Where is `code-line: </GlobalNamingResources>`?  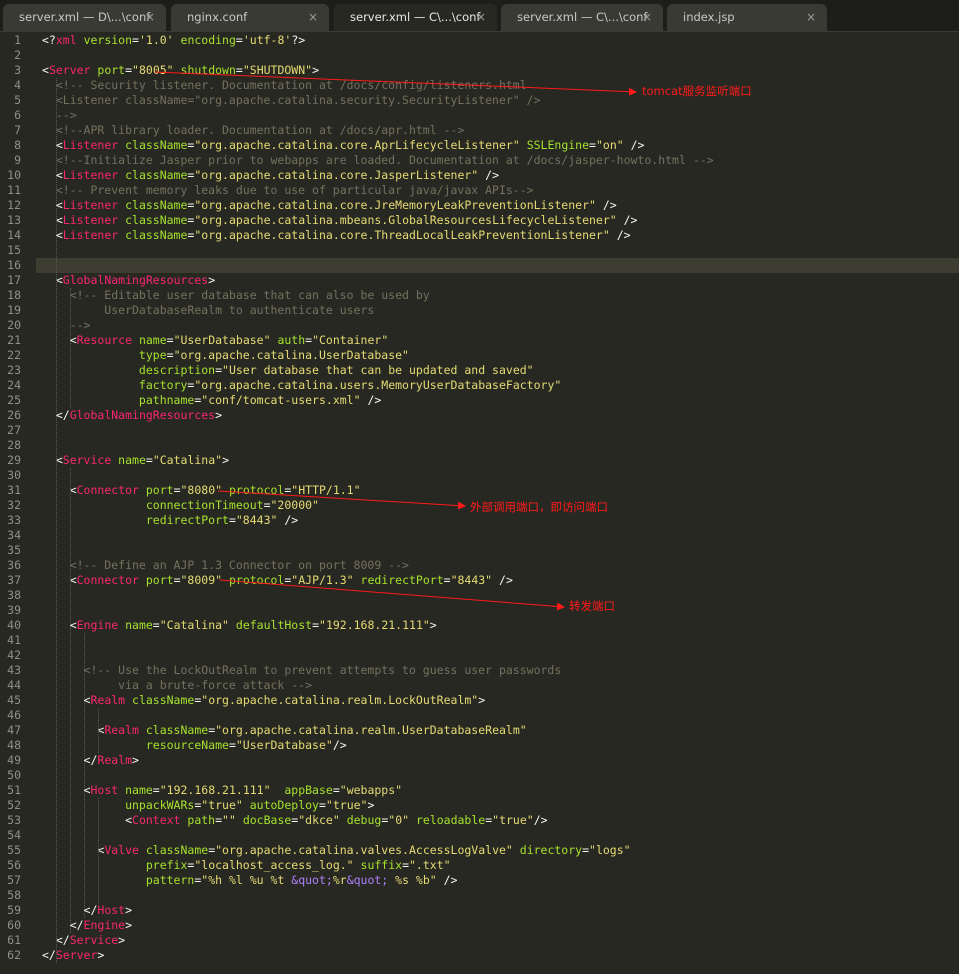
code-line: </GlobalNamingResources> is located at coordinates (132, 415).